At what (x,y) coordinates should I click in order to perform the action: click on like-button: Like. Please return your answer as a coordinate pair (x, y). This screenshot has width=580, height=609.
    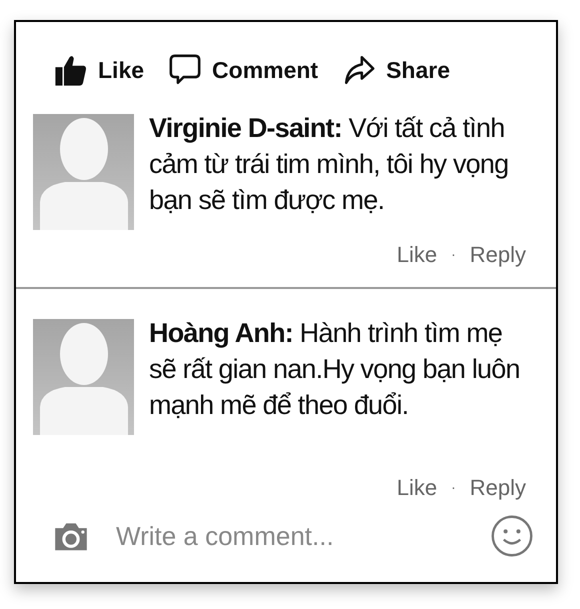
    Looking at the image, I should click on (99, 70).